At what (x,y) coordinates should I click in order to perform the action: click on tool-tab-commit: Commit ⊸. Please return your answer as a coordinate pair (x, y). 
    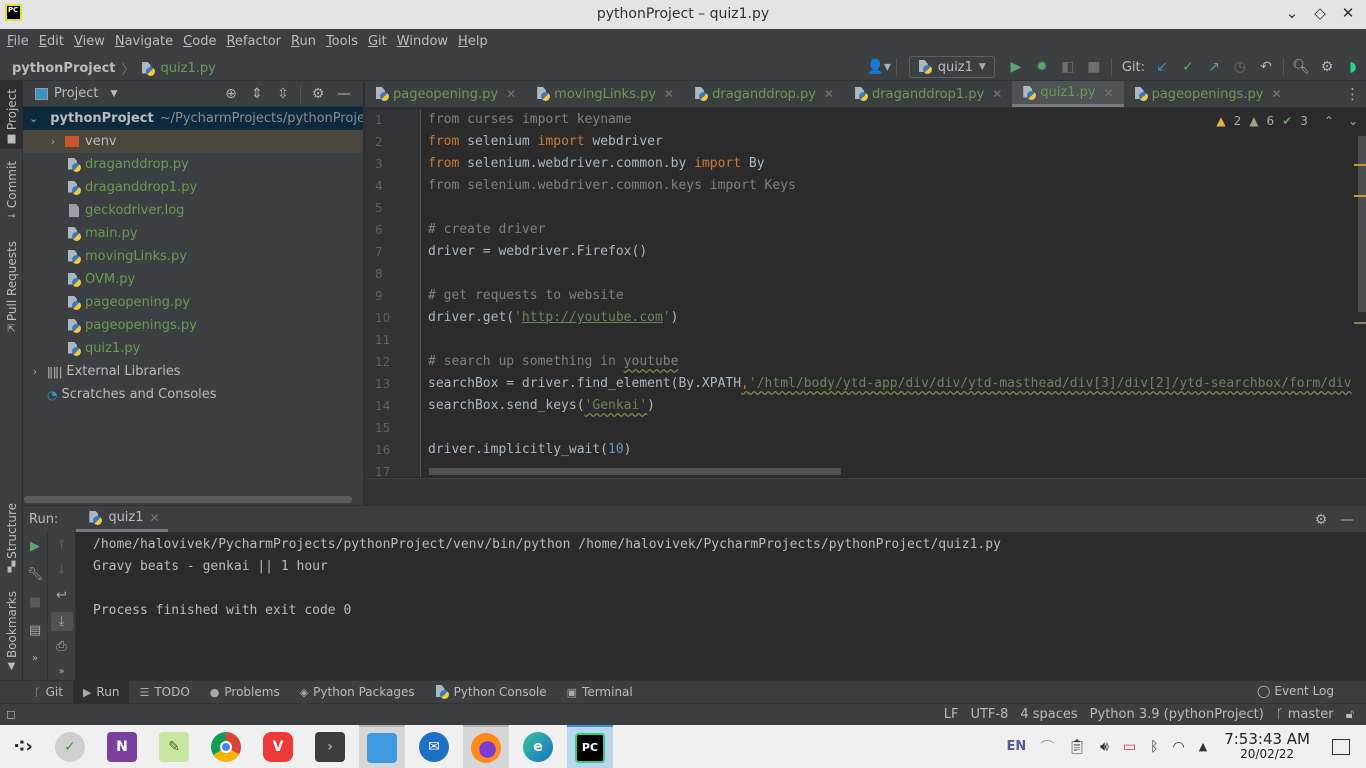
    Looking at the image, I should click on (11, 191).